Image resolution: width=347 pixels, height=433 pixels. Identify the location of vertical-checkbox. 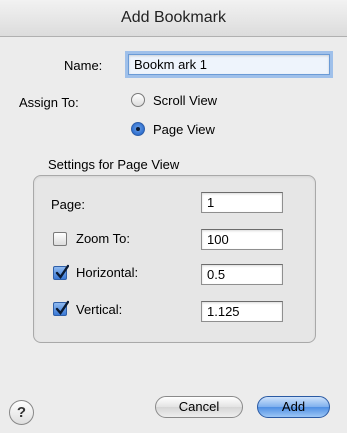
(61, 308).